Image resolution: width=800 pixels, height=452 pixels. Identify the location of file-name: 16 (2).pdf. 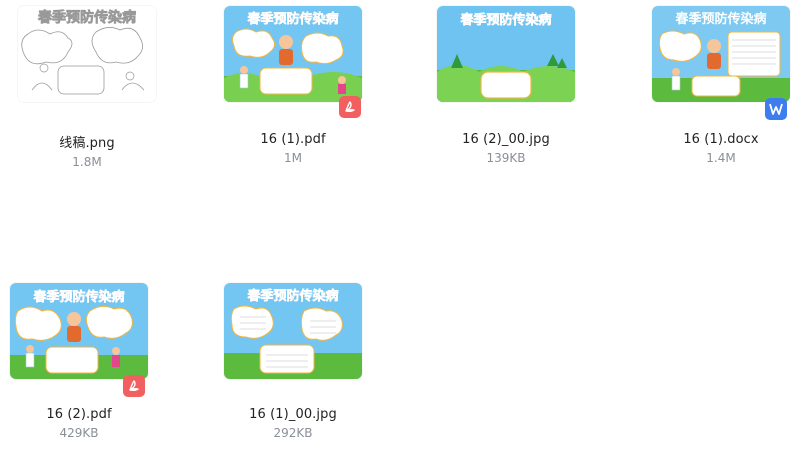
(84, 414).